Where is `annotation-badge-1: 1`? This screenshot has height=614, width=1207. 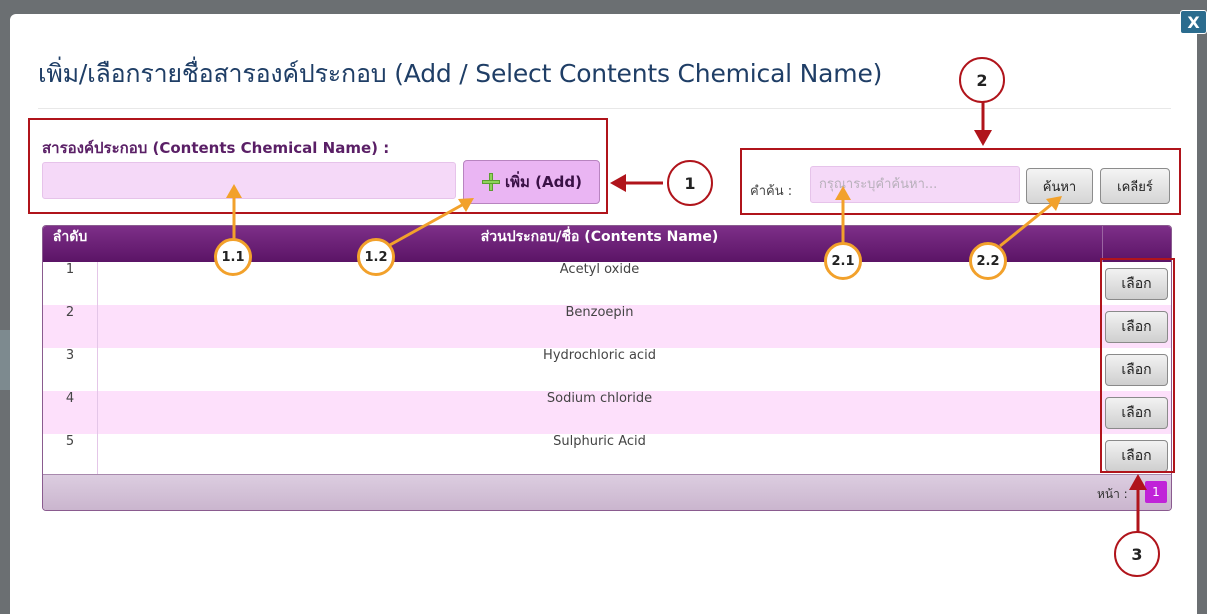 annotation-badge-1: 1 is located at coordinates (690, 183).